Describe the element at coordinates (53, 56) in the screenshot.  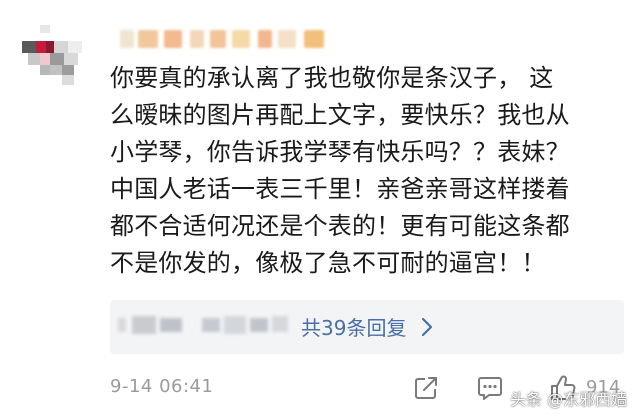
I see `avatar` at that location.